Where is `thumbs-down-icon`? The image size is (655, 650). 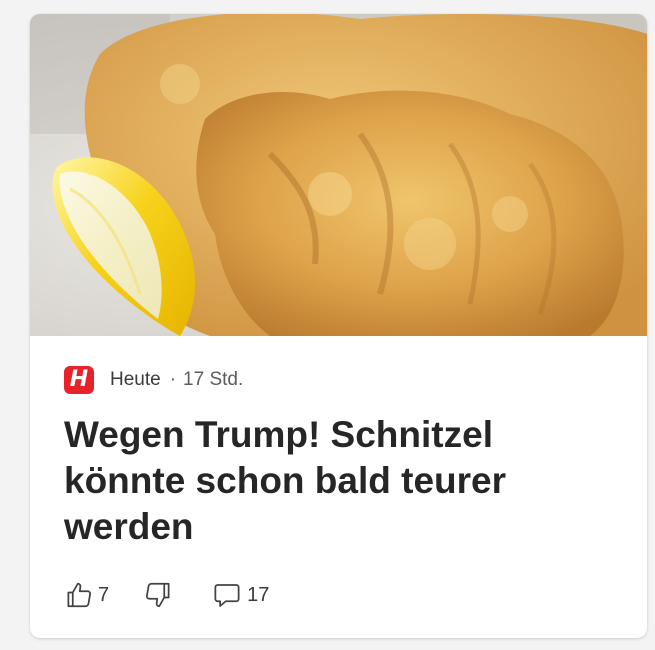
thumbs-down-icon is located at coordinates (158, 595).